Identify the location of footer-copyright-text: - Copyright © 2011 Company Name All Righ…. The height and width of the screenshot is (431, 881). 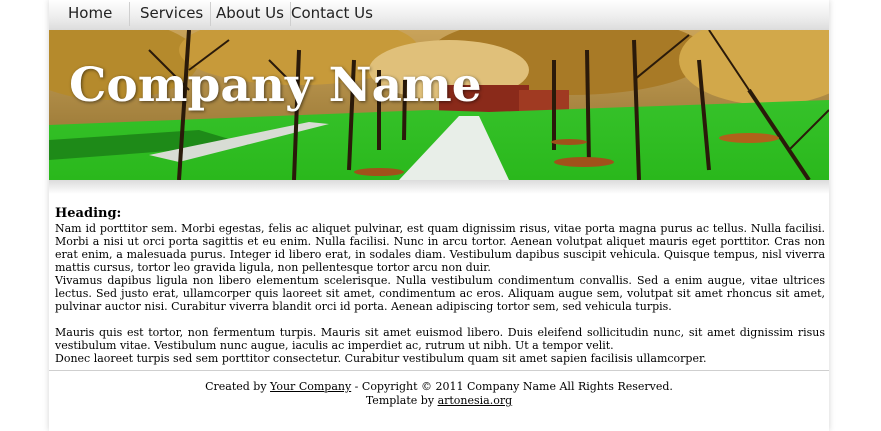
(512, 386).